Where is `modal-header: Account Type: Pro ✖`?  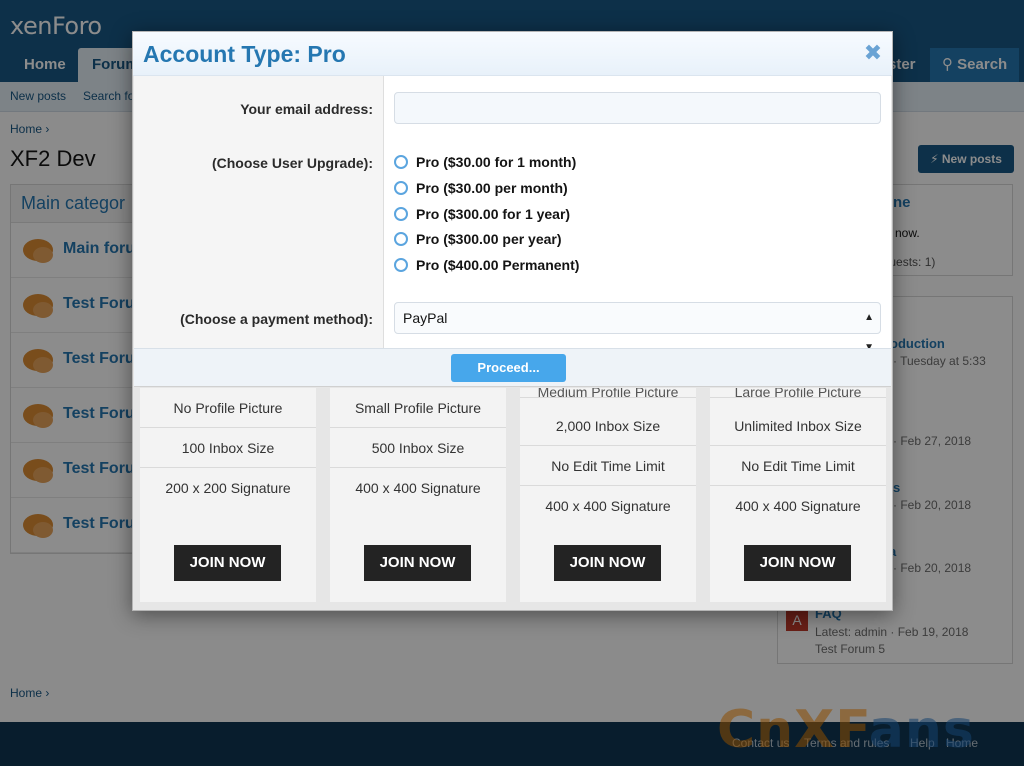
modal-header: Account Type: Pro ✖ is located at coordinates (512, 54).